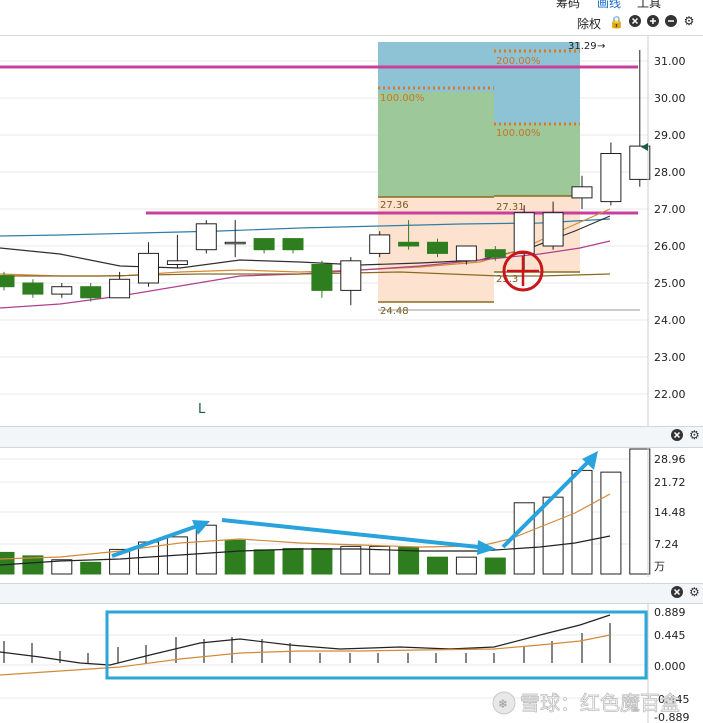 Image resolution: width=703 pixels, height=723 pixels. Describe the element at coordinates (670, 61) in the screenshot. I see `price-axis-tick: 31.00` at that location.